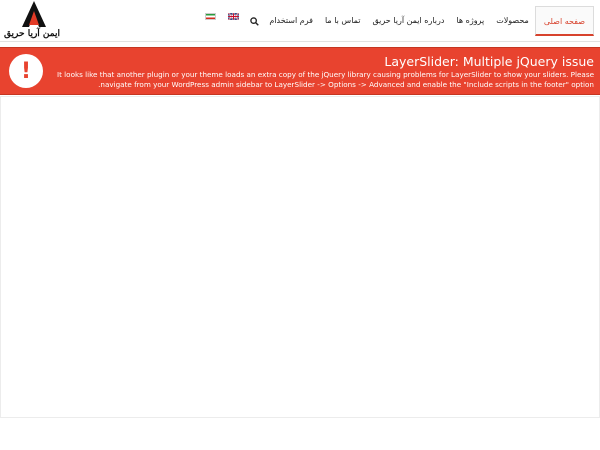  Describe the element at coordinates (26, 71) in the screenshot. I see `exclamation-icon: !` at that location.